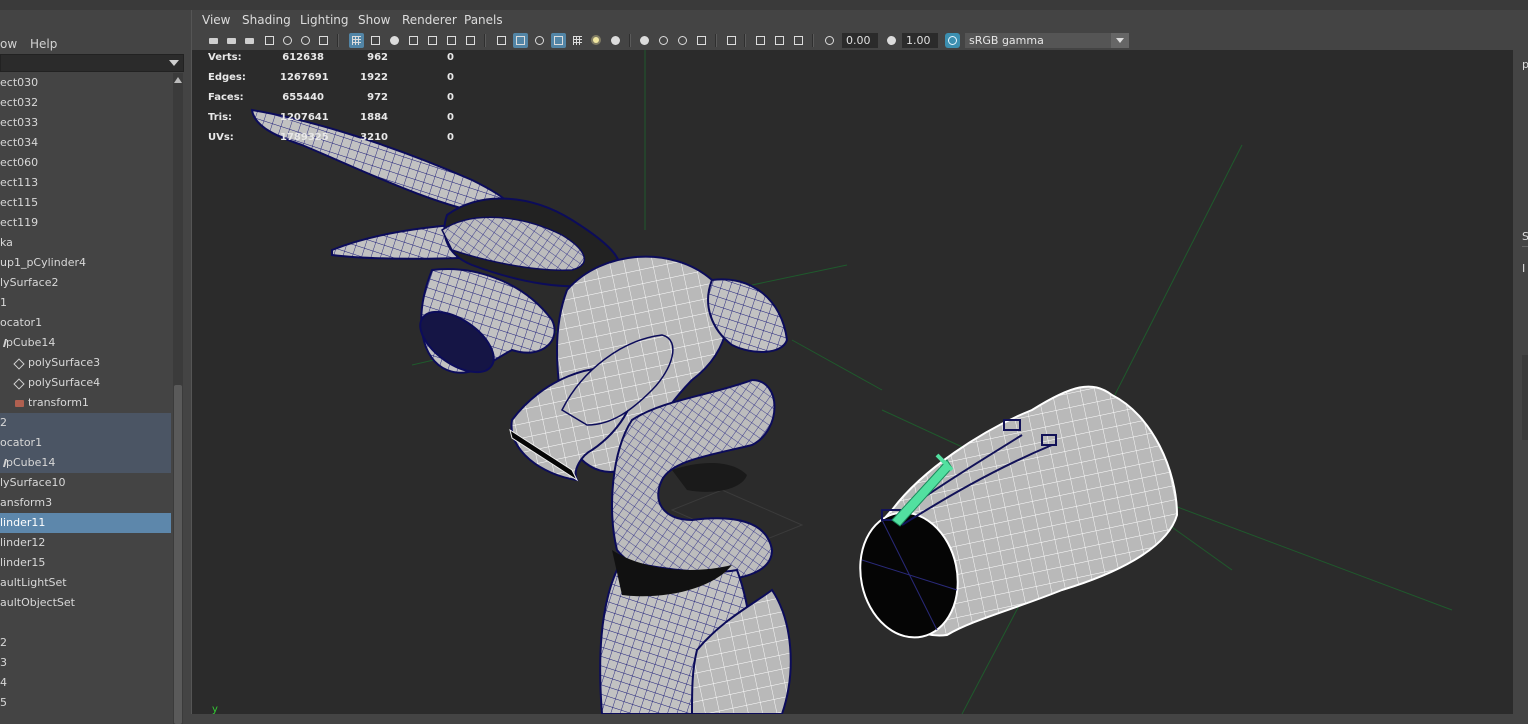 Image resolution: width=1528 pixels, height=724 pixels. Describe the element at coordinates (43, 44) in the screenshot. I see `menu-help: Help` at that location.